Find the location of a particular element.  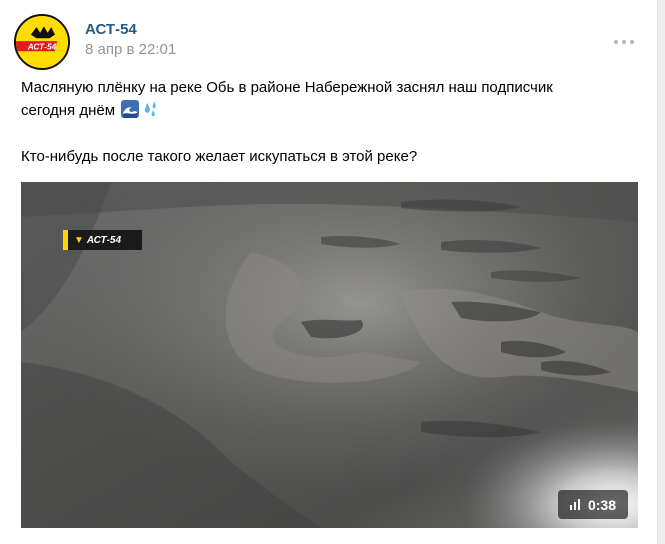

svg-text: АСТ-54 is located at coordinates (42, 46).